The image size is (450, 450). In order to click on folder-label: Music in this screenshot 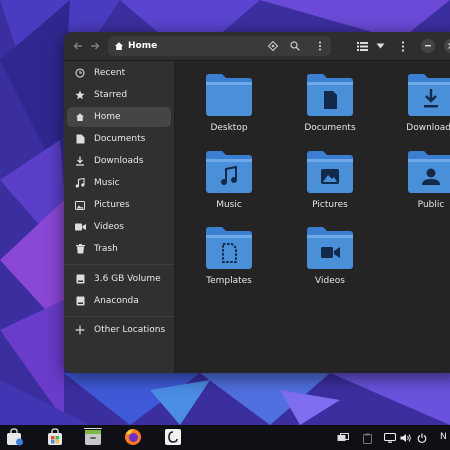, I will do `click(229, 205)`.